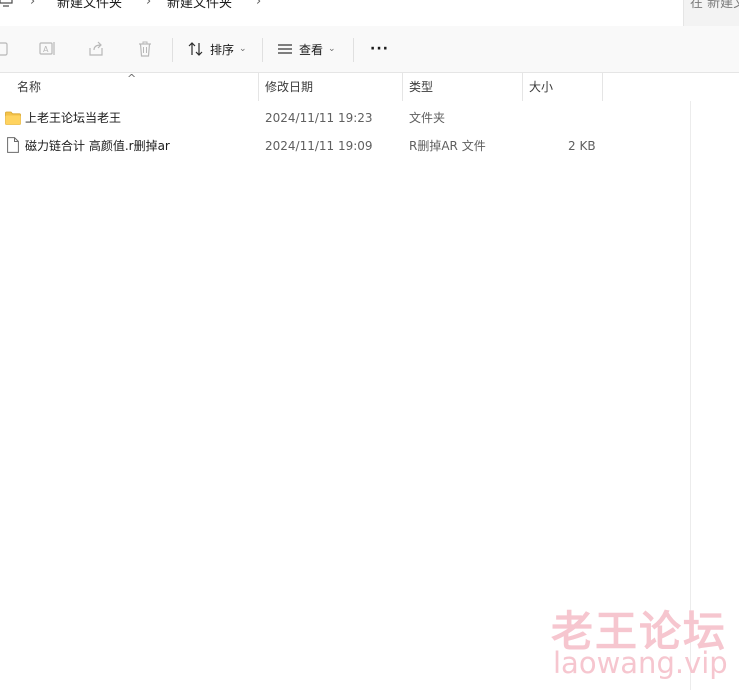 The image size is (739, 690). What do you see at coordinates (97, 146) in the screenshot?
I see `file-name: 磁力链合计 高颜值.r删掉ar` at bounding box center [97, 146].